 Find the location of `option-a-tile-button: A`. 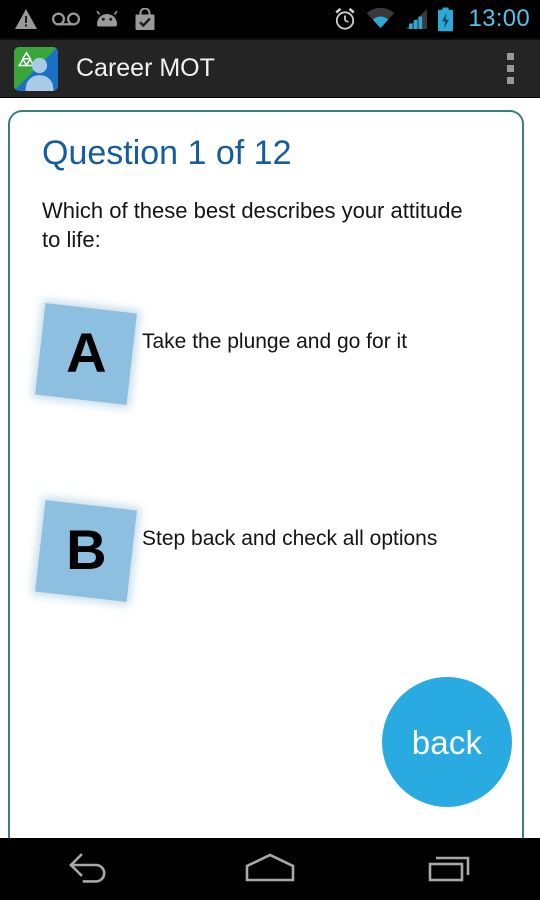

option-a-tile-button: A is located at coordinates (86, 354).